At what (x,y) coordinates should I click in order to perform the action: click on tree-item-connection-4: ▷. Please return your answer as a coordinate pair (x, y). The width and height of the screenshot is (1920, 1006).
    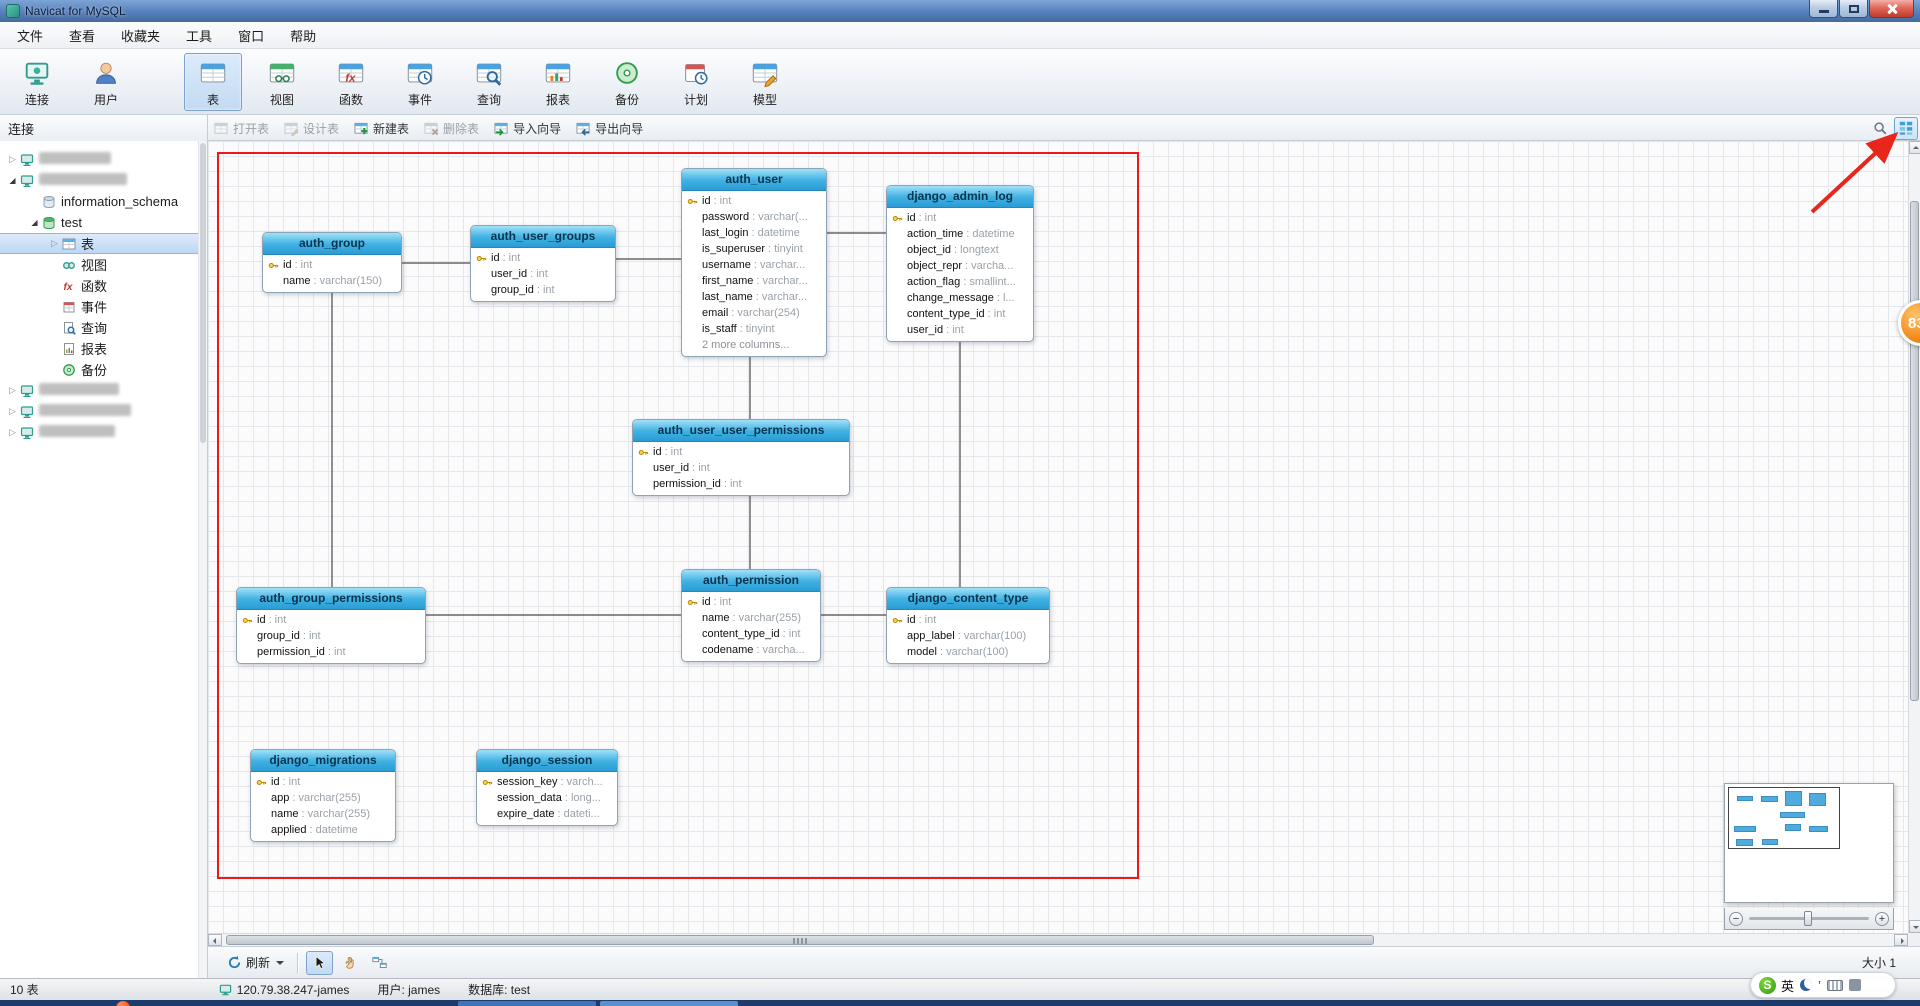
    Looking at the image, I should click on (99, 411).